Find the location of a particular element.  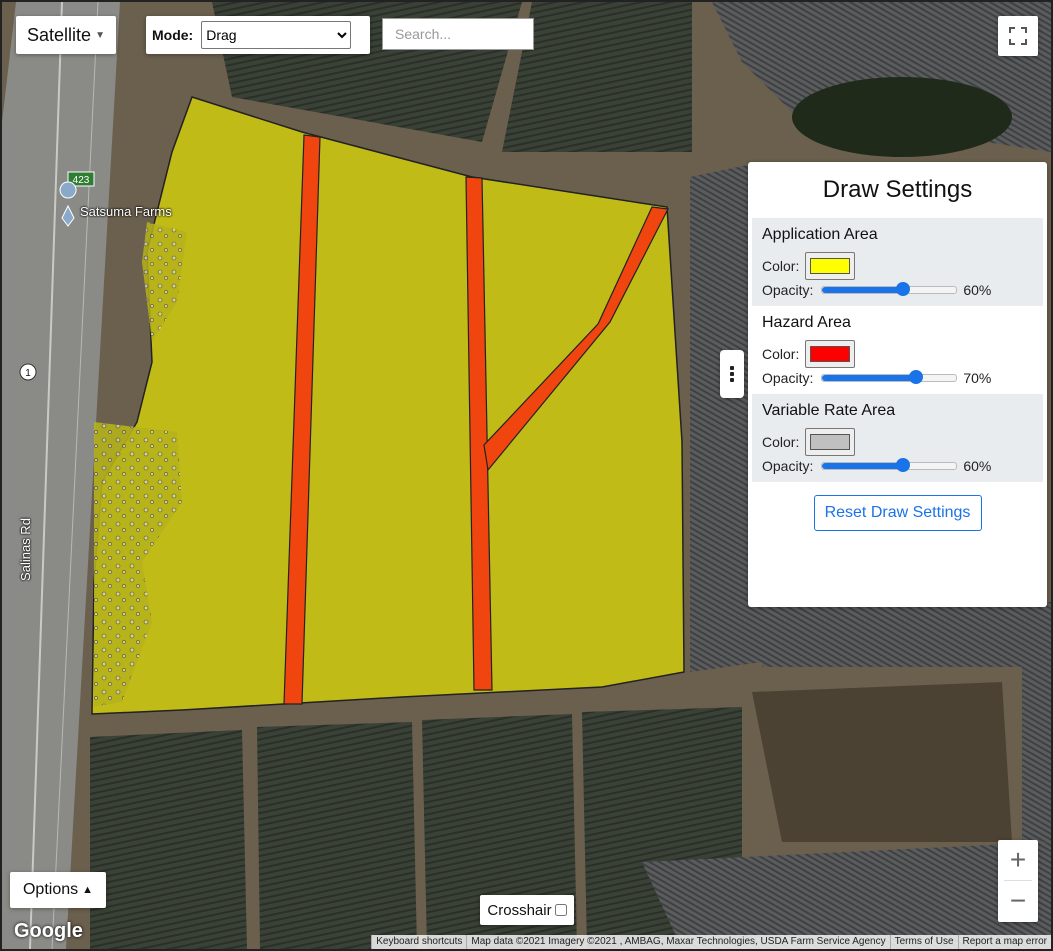

mode-select: Drag is located at coordinates (276, 35).